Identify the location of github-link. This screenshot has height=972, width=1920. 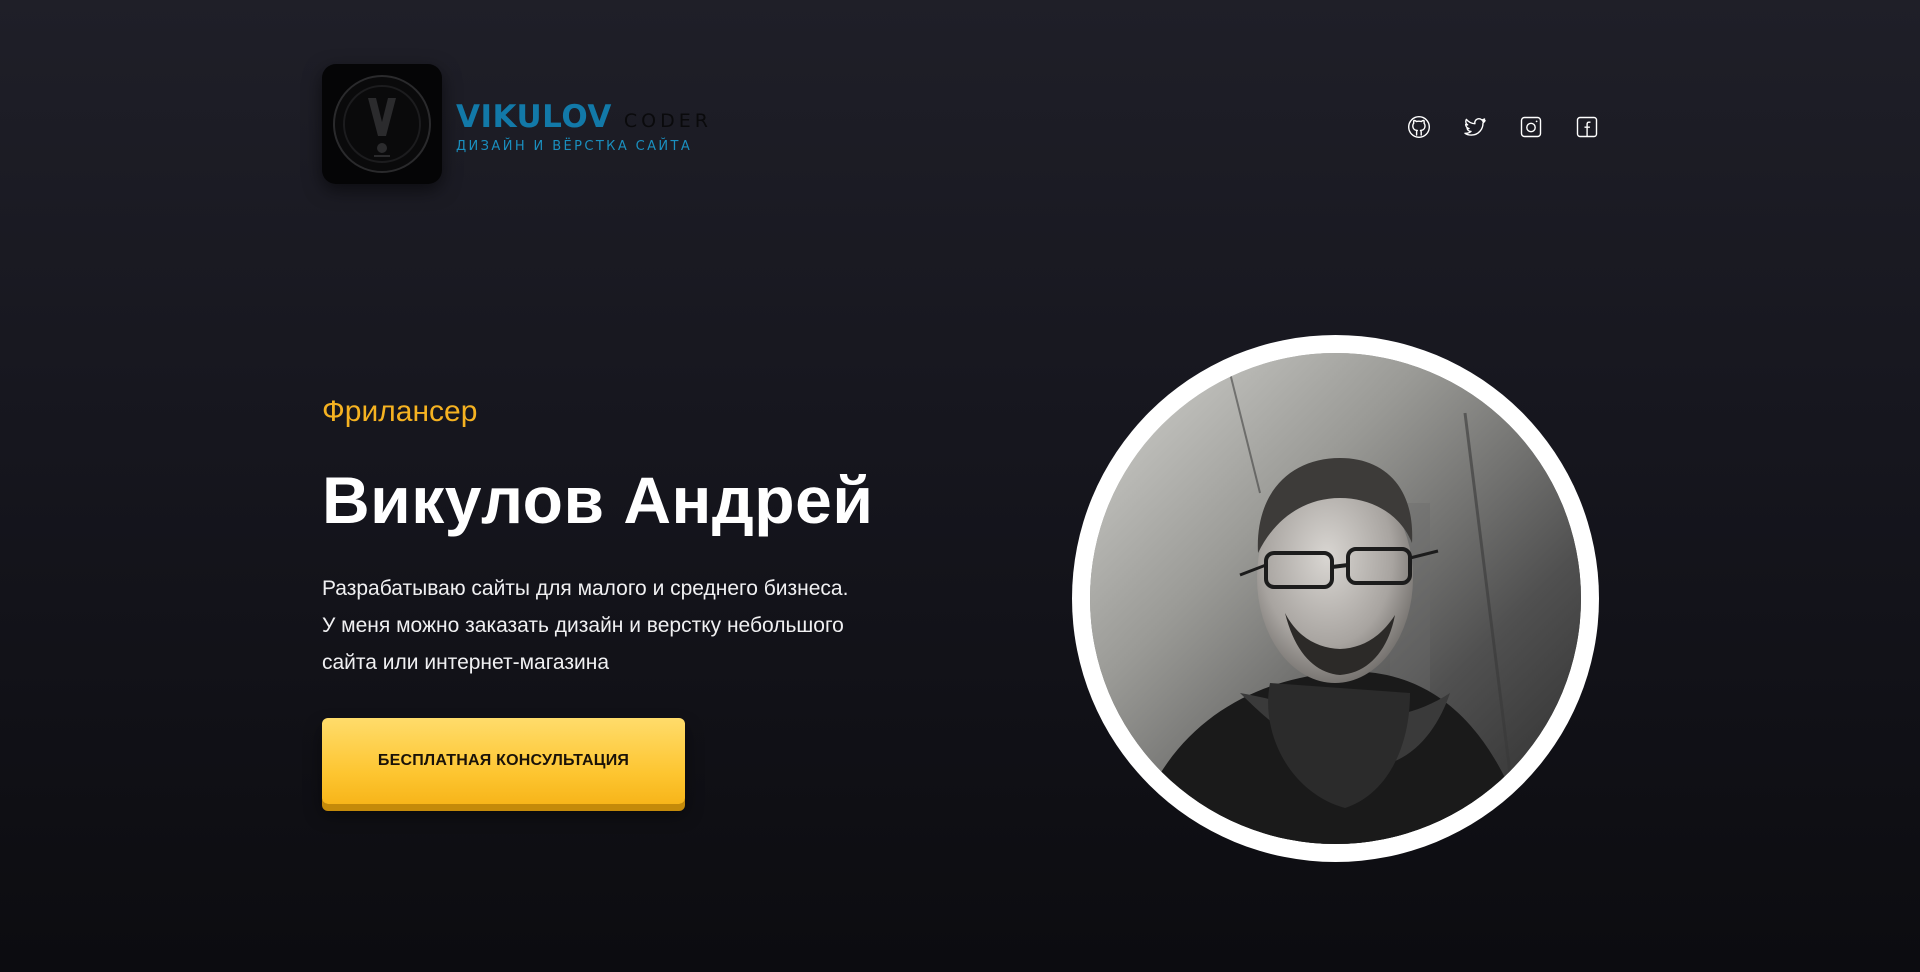
(1419, 127).